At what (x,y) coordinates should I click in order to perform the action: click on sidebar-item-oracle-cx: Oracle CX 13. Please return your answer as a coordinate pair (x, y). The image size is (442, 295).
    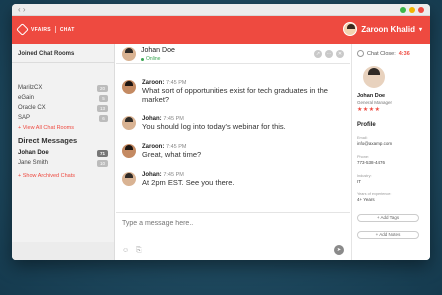
    Looking at the image, I should click on (63, 108).